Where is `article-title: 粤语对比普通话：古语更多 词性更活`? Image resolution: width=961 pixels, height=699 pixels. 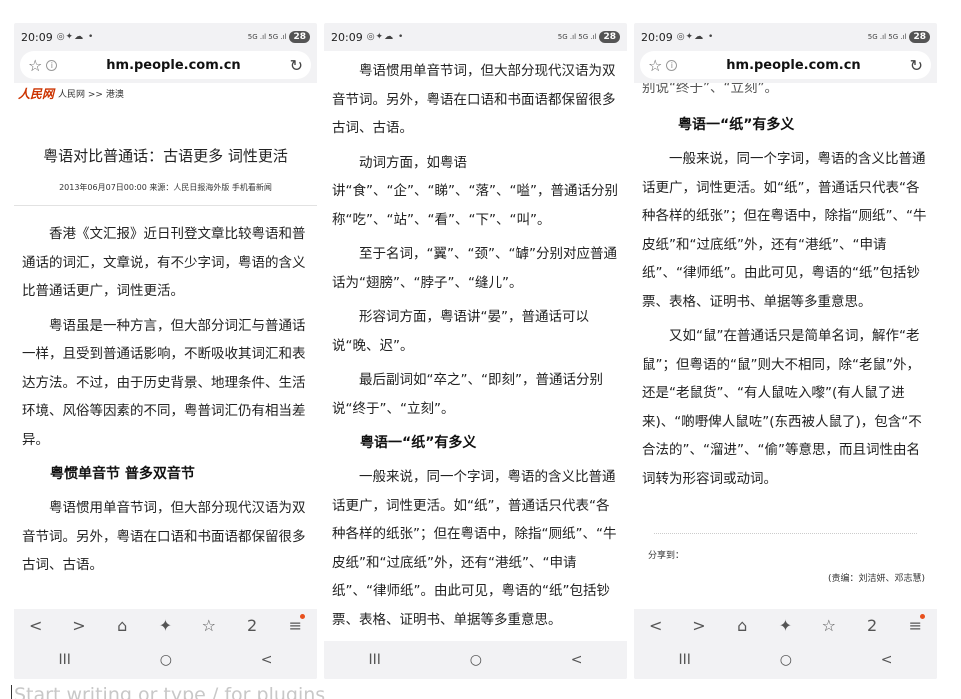
article-title: 粤语对比普通话：古语更多 词性更活 is located at coordinates (165, 156).